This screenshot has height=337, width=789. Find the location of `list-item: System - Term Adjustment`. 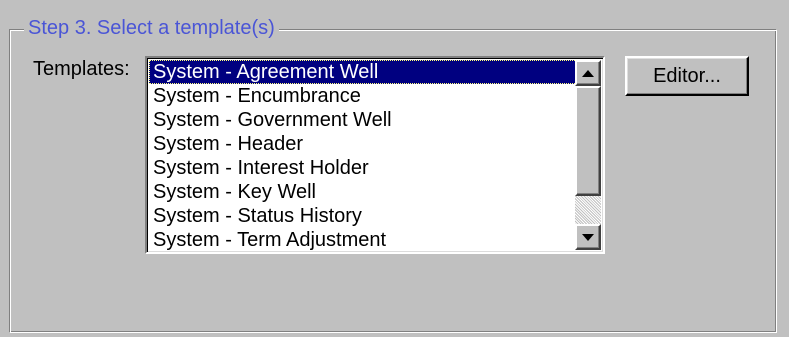

list-item: System - Term Adjustment is located at coordinates (363, 240).